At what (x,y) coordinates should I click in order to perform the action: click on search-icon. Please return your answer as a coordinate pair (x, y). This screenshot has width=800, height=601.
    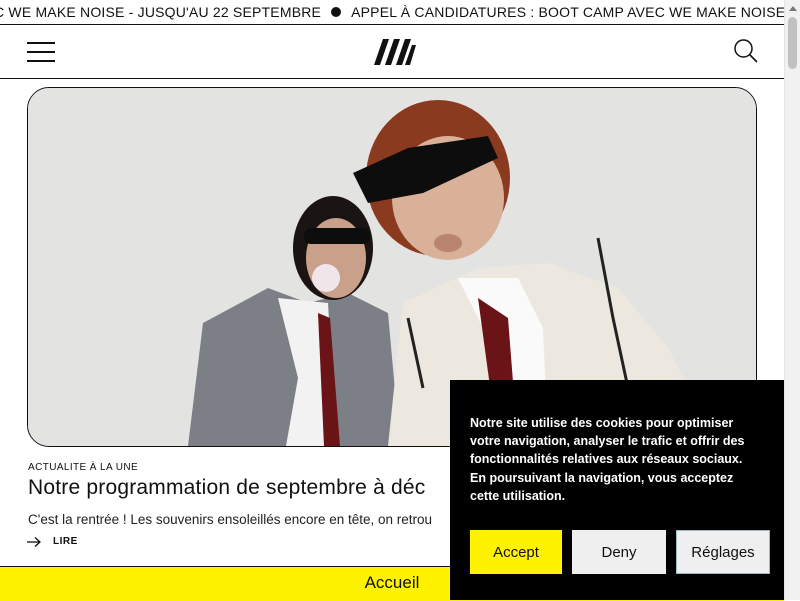
    Looking at the image, I should click on (746, 51).